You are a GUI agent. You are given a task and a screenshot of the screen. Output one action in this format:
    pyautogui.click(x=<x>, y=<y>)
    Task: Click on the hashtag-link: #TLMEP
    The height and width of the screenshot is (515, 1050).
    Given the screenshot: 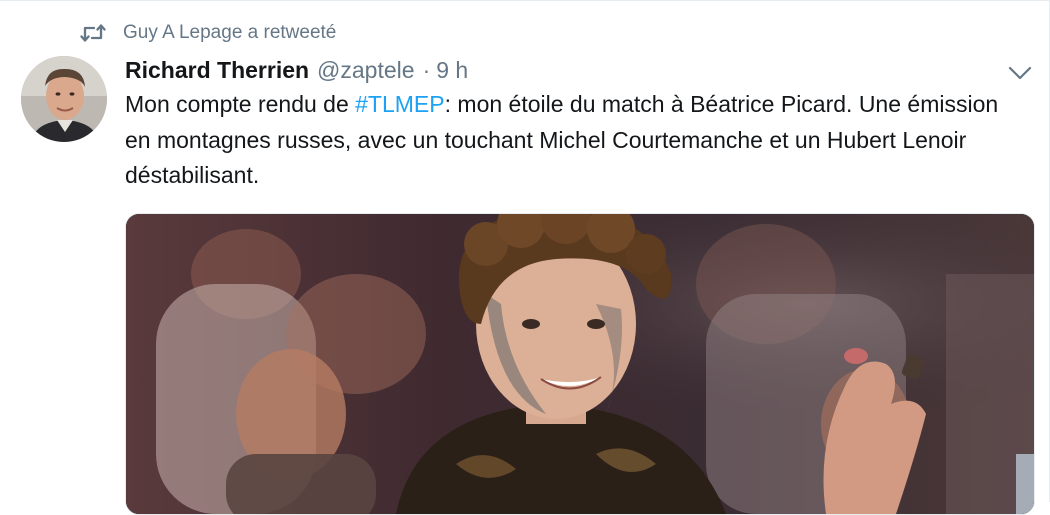 What is the action you would take?
    pyautogui.click(x=399, y=104)
    